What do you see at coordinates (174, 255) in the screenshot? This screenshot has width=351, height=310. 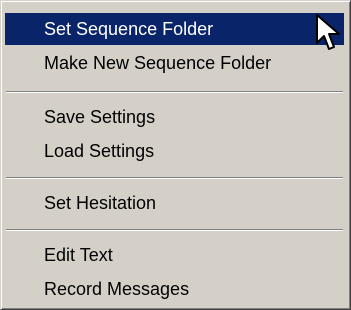 I see `menu-item-edit-text: Edit Text` at bounding box center [174, 255].